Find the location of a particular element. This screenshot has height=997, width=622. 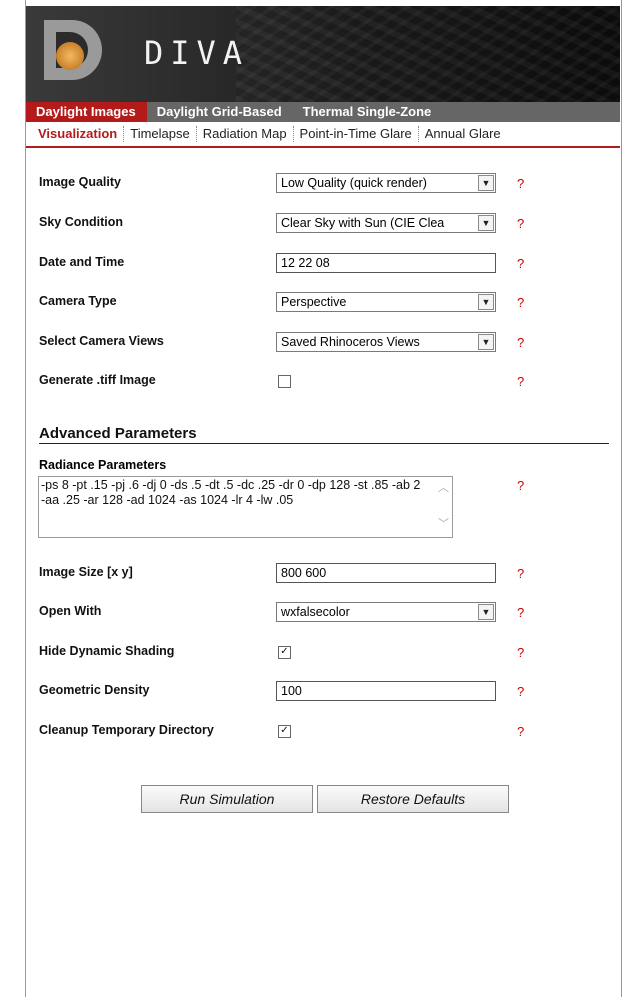

cleanup-label: Cleanup Temporary Directory is located at coordinates (126, 730).